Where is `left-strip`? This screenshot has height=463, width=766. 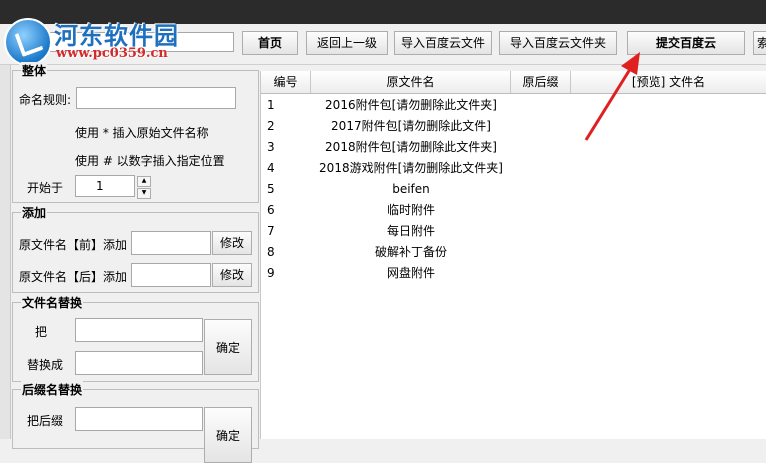 left-strip is located at coordinates (5, 252).